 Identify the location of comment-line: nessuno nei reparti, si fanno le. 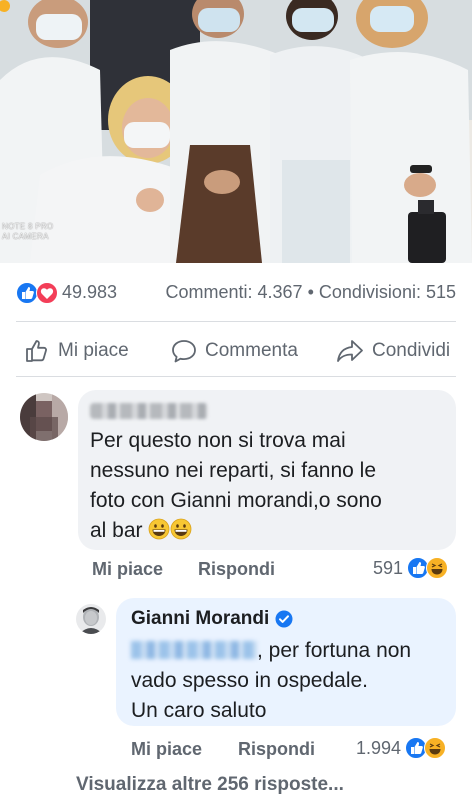
(233, 470).